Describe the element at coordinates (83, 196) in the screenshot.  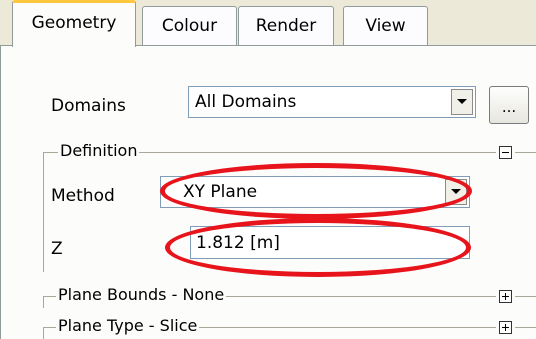
I see `method-label: Method` at that location.